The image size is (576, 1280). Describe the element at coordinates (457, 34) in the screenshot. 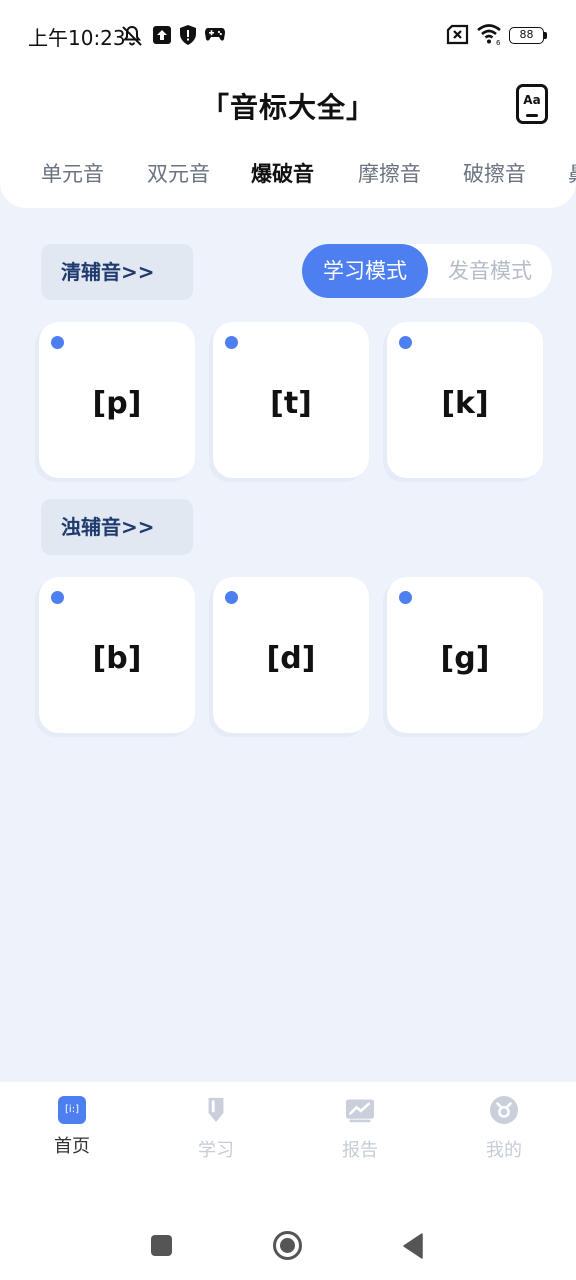

I see `sim-off-icon` at that location.